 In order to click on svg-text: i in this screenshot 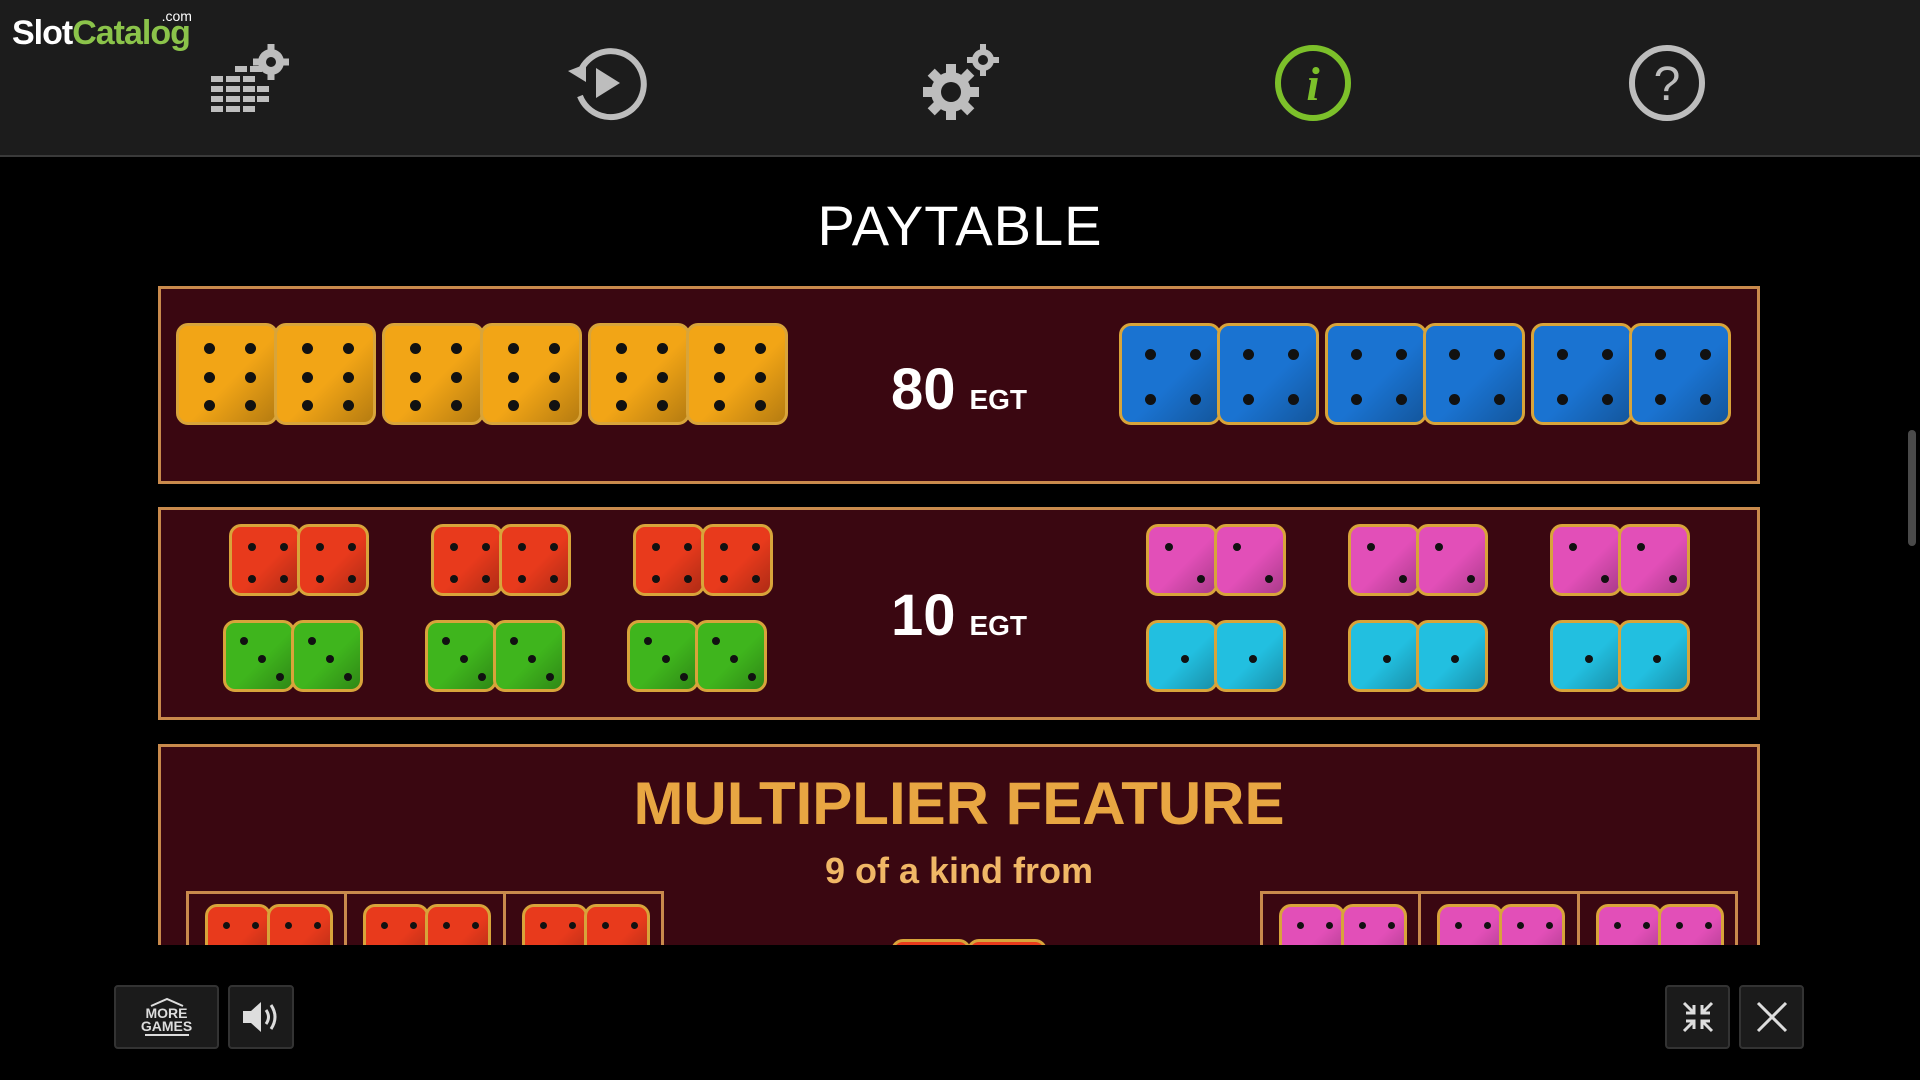, I will do `click(1313, 84)`.